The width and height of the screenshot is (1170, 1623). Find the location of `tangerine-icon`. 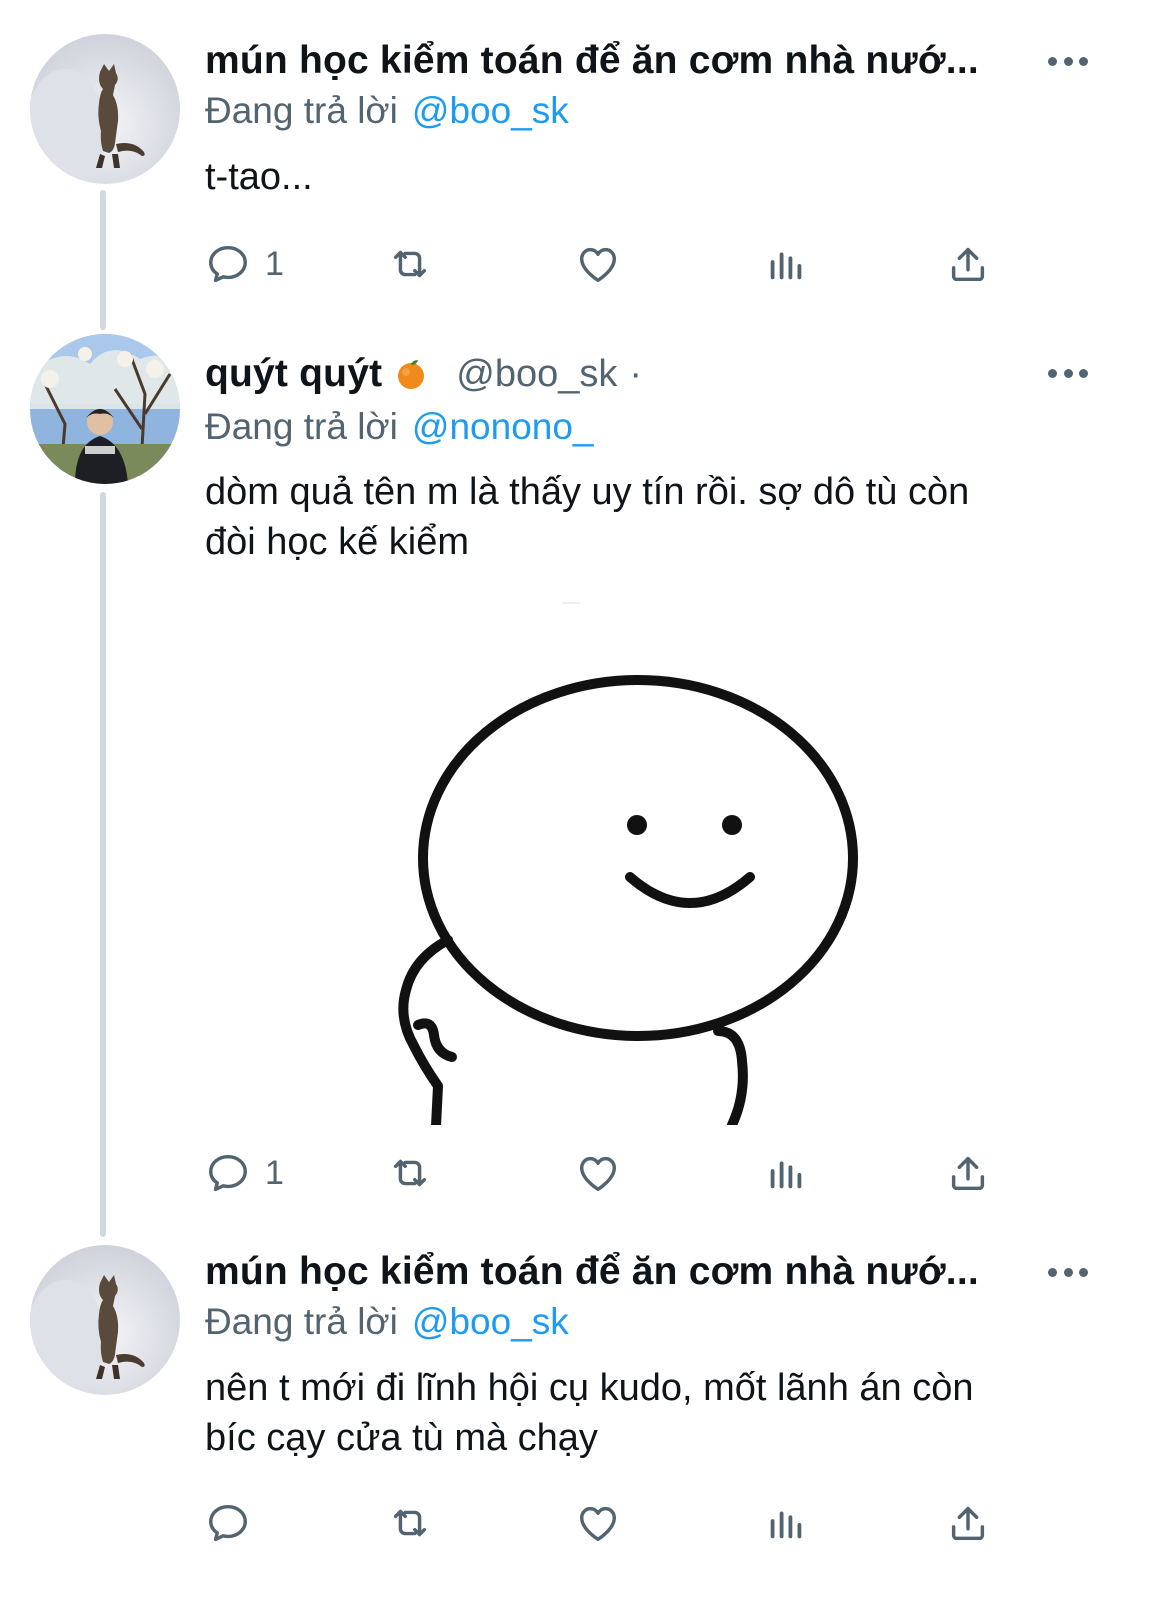

tangerine-icon is located at coordinates (411, 374).